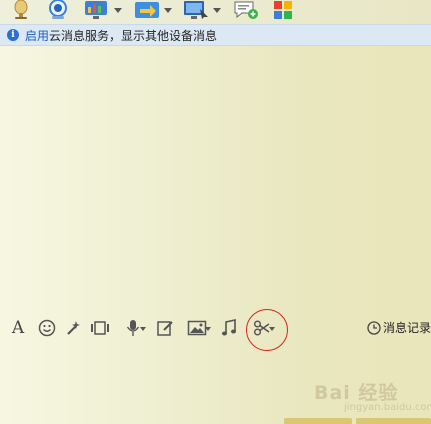  I want to click on watermark: Bai 经验 jingyan.baidu.com, so click(372, 397).